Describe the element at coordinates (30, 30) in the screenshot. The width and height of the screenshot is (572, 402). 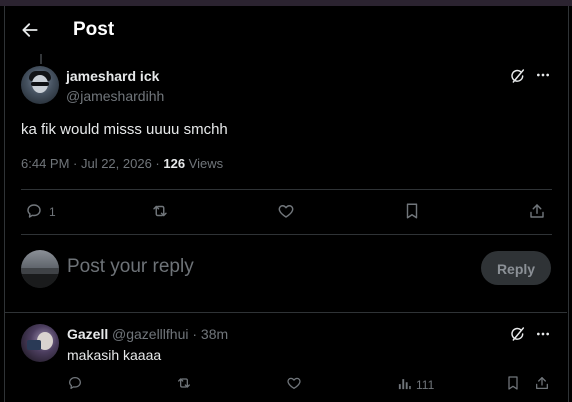
I see `arrow-left-icon` at that location.